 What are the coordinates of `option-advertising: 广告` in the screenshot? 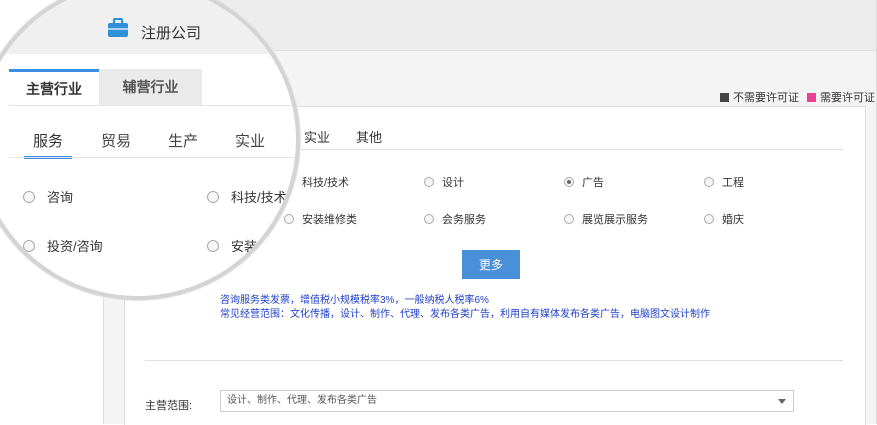 It's located at (584, 182).